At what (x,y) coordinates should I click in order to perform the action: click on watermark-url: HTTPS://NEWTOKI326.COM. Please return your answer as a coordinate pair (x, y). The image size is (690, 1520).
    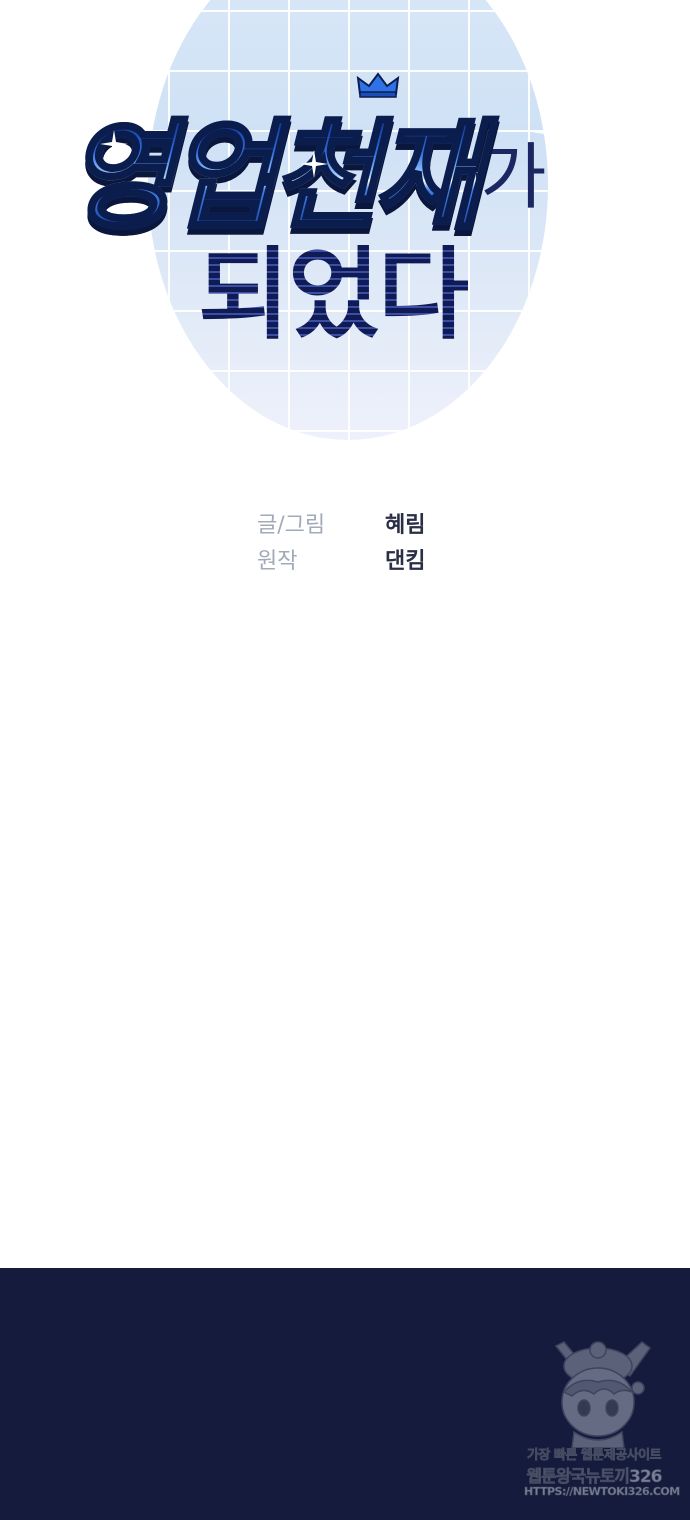
    Looking at the image, I should click on (602, 1492).